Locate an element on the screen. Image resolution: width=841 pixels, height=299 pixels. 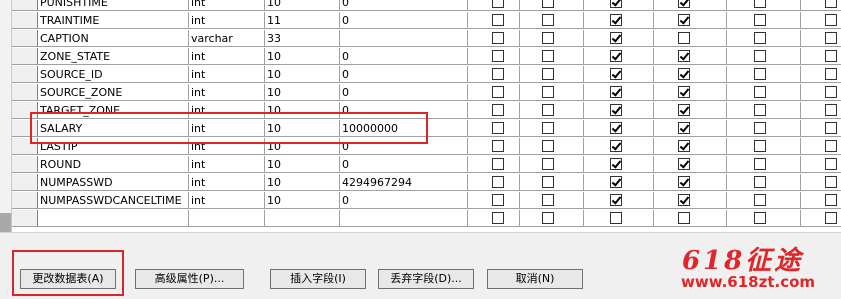
table-row: PUNISHTIME int 10 0 is located at coordinates (426, 6).